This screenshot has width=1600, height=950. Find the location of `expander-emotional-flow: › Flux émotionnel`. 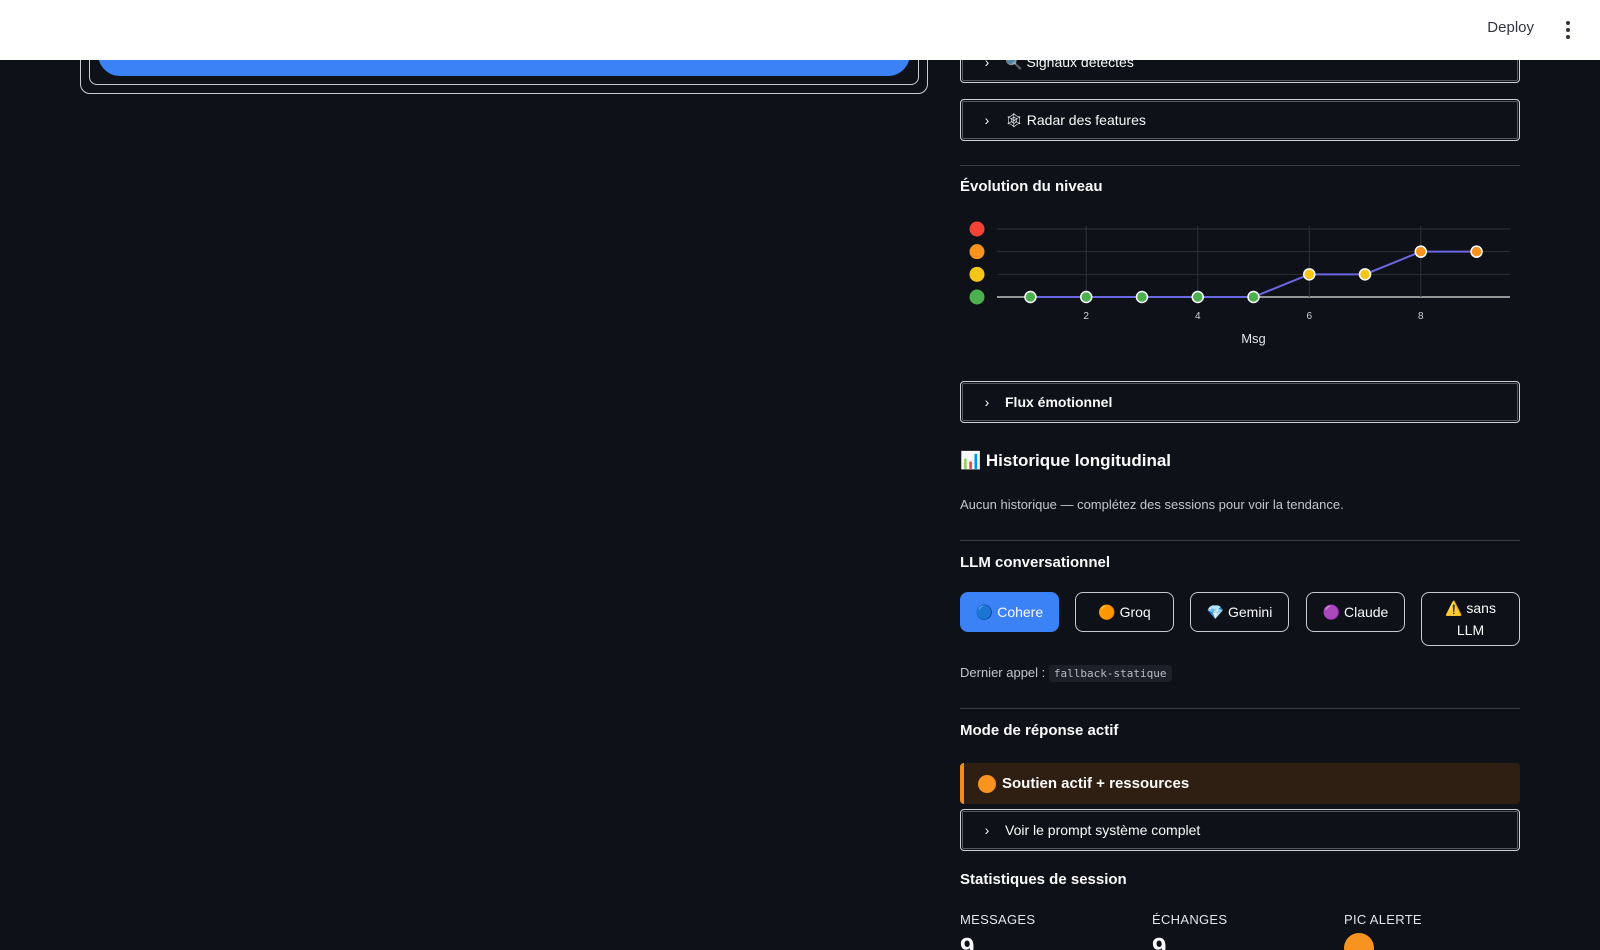

expander-emotional-flow: › Flux émotionnel is located at coordinates (1240, 402).